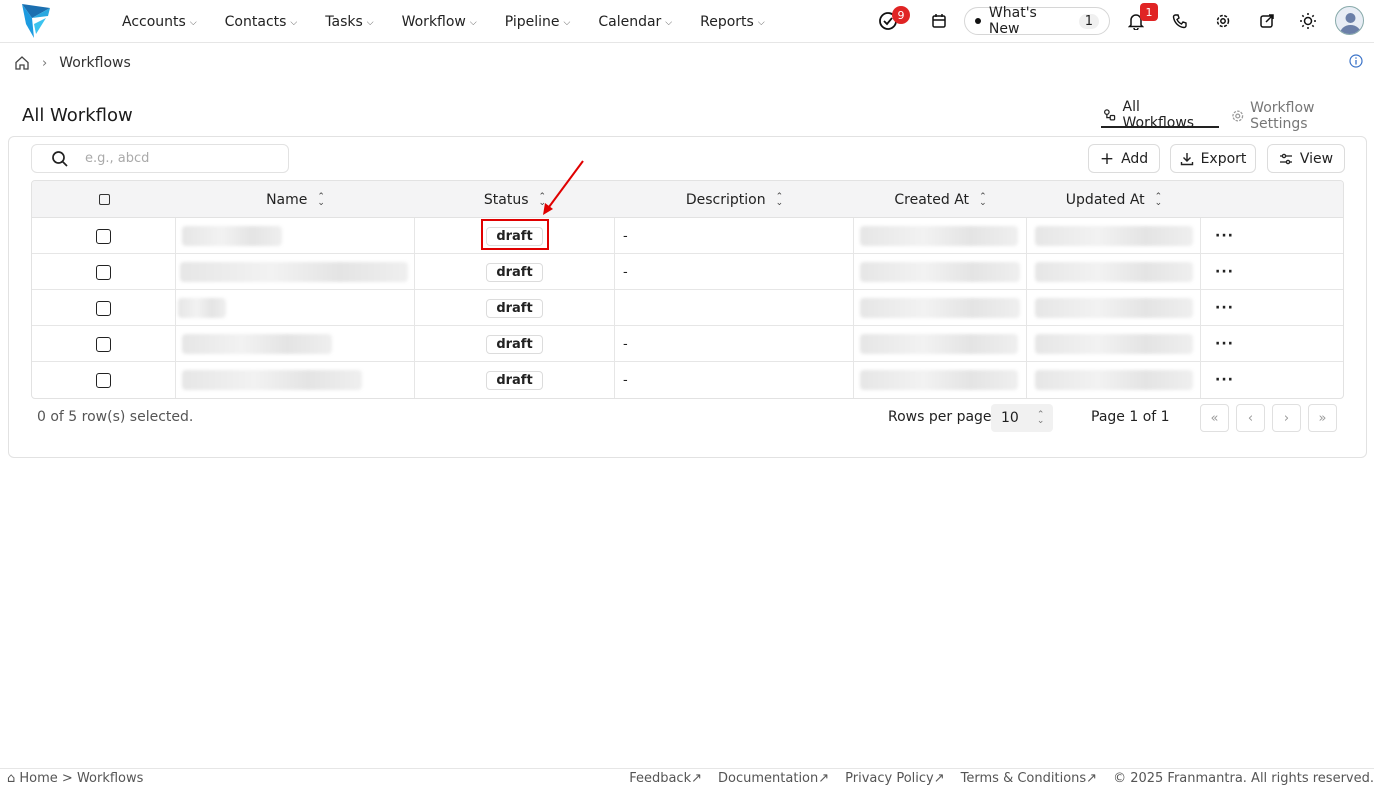  Describe the element at coordinates (978, 21) in the screenshot. I see `dot-icon` at that location.